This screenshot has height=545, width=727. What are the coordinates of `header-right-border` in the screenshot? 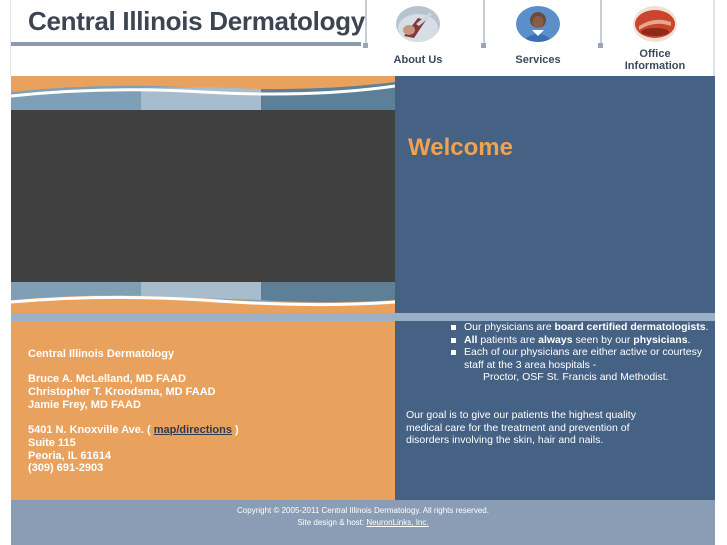 It's located at (714, 38).